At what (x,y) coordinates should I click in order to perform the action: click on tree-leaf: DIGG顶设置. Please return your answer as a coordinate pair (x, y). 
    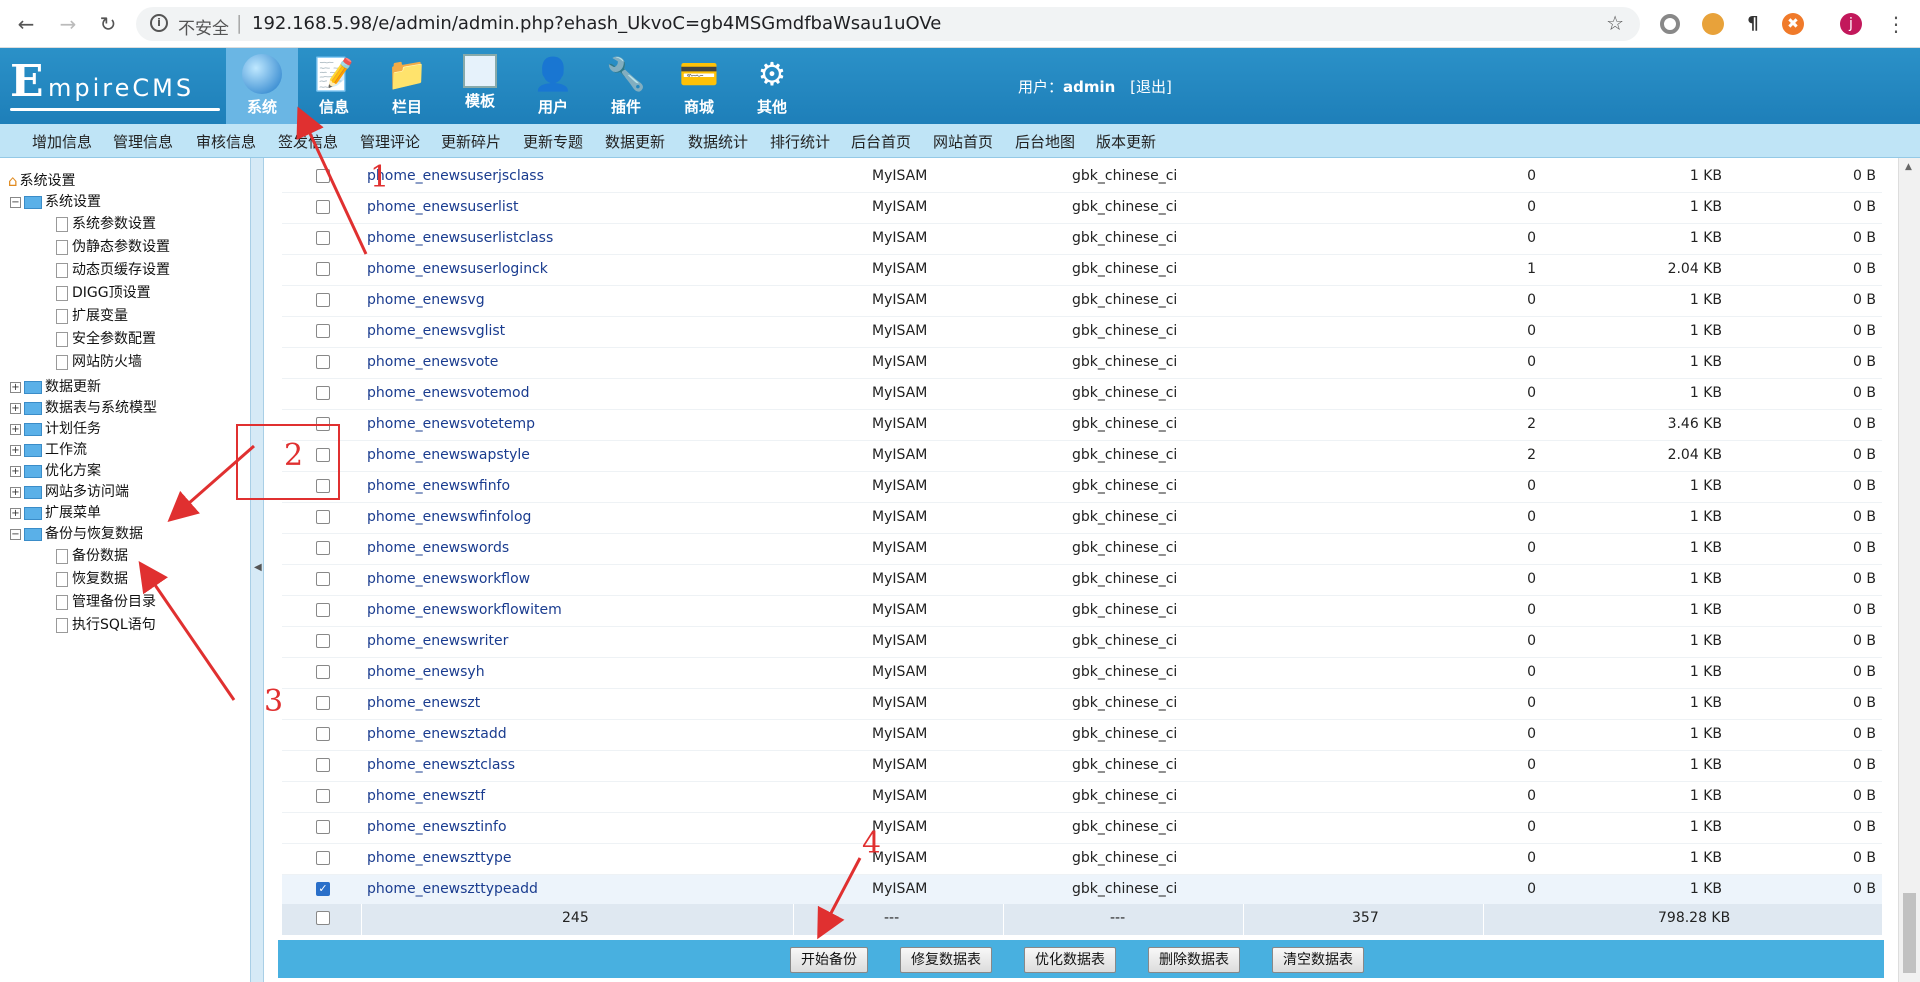
    Looking at the image, I should click on (103, 292).